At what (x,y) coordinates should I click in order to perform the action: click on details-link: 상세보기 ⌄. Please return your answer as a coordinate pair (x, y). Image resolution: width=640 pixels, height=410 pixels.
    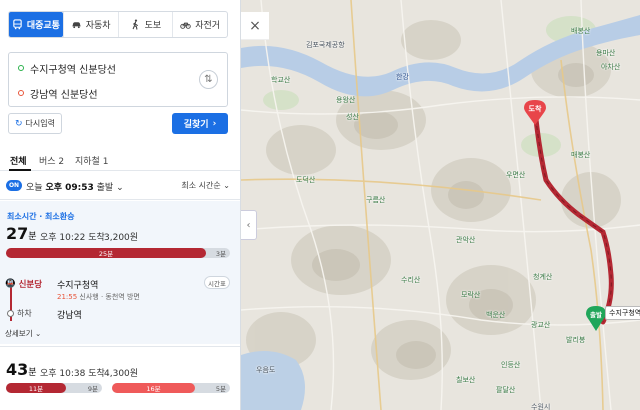
    Looking at the image, I should click on (23, 333).